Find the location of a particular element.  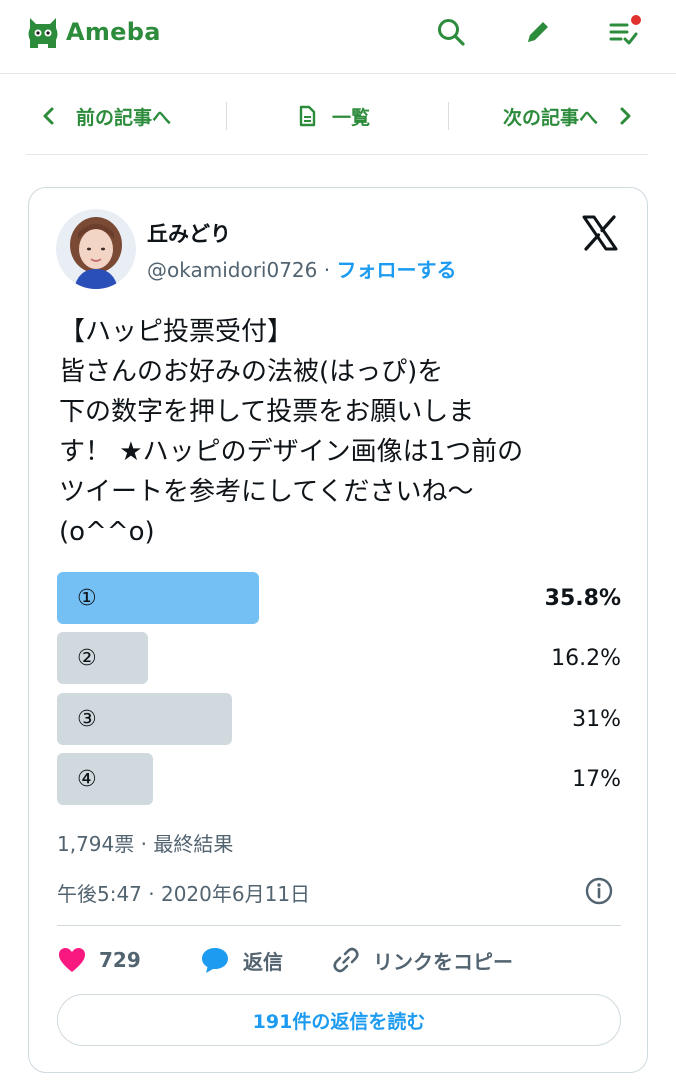

article-list-label: 一覧 is located at coordinates (351, 117).